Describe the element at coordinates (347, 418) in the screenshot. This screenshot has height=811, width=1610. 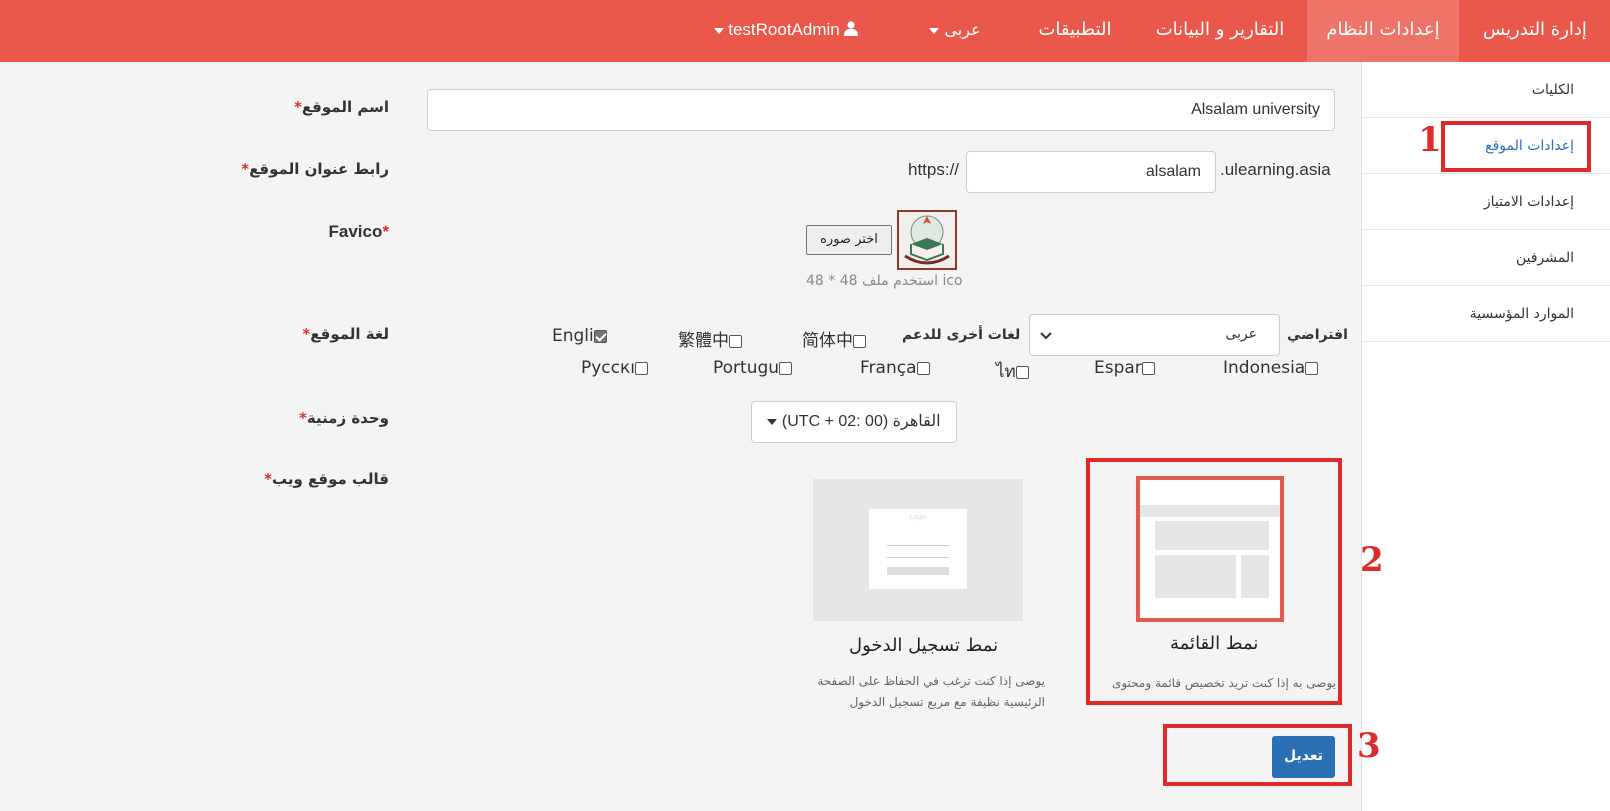
I see `timezone-label-text: وحدة زمنية` at that location.